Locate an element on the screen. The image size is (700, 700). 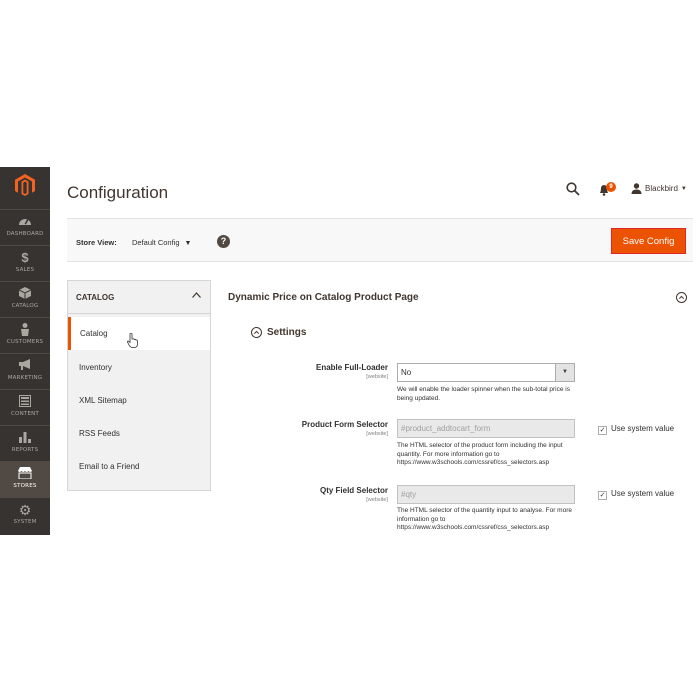
tab-catalog: Catalog is located at coordinates (139, 333).